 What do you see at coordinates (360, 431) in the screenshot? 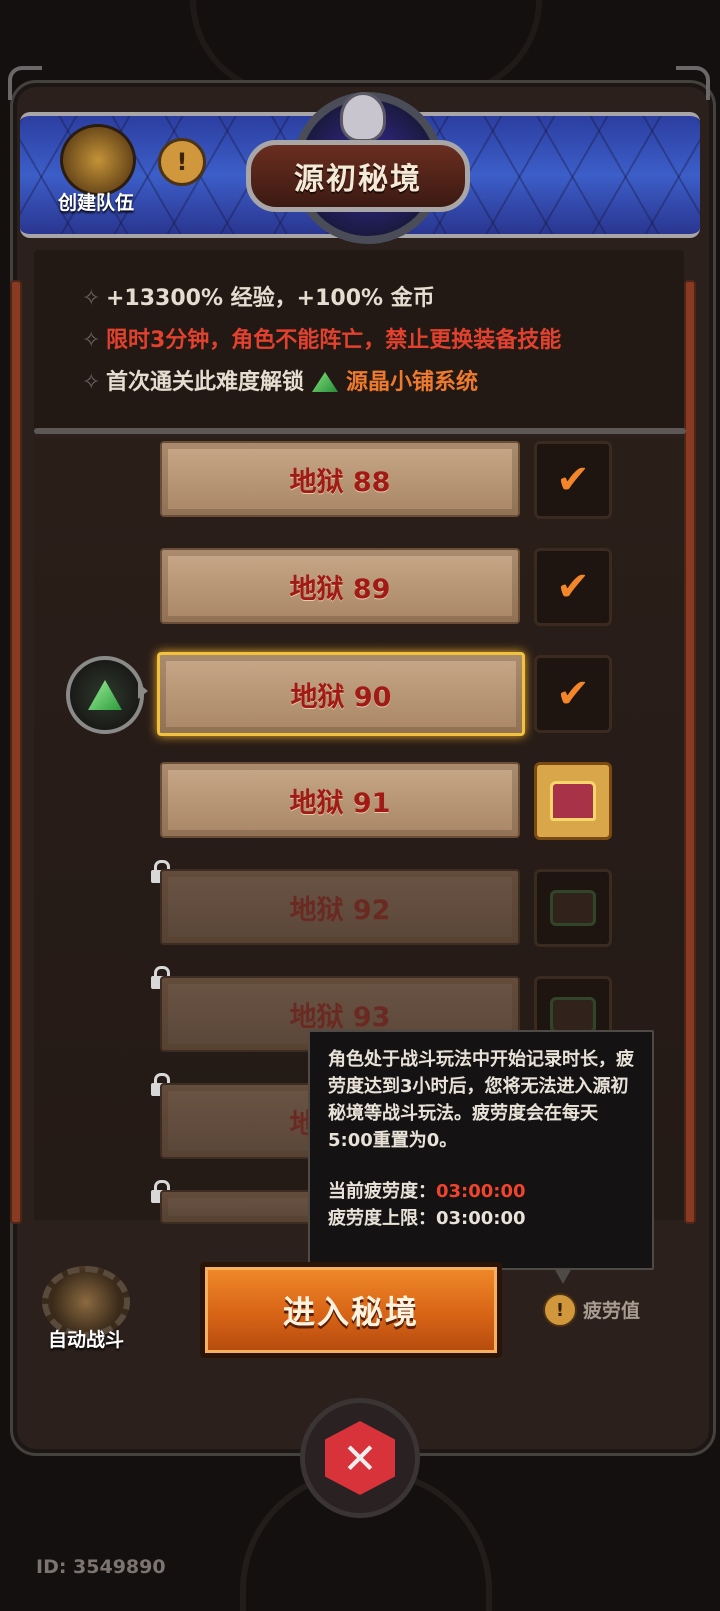
I see `divider` at bounding box center [360, 431].